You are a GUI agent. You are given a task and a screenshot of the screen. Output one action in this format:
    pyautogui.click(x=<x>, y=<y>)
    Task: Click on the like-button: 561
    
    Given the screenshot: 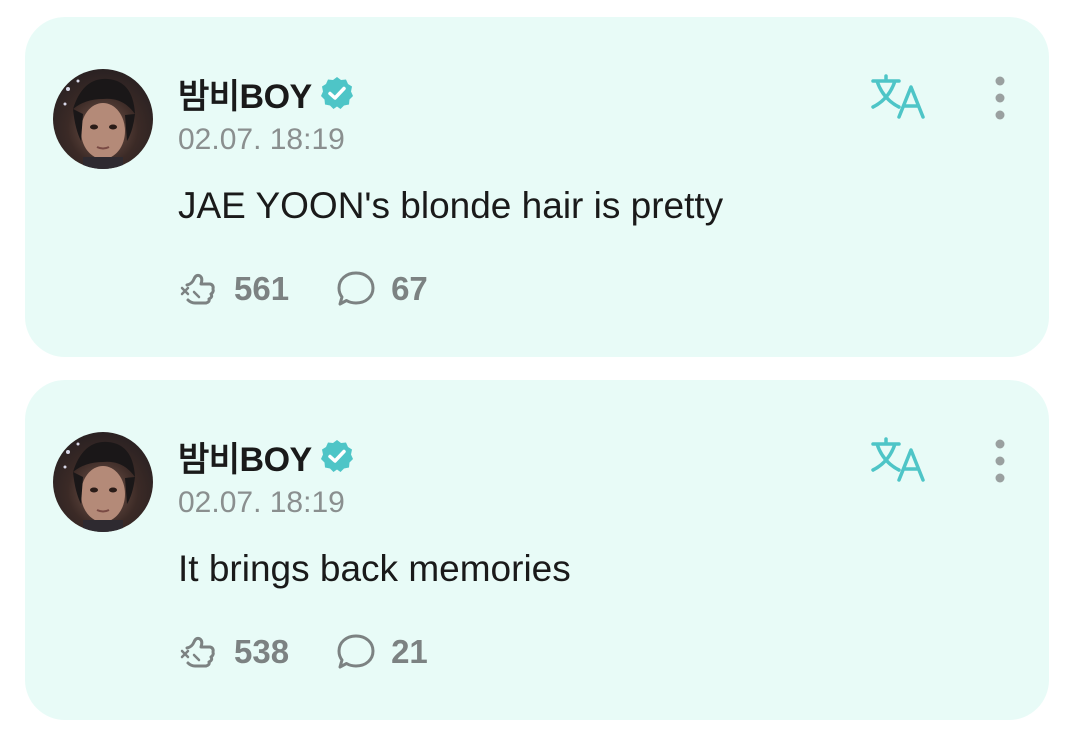 What is the action you would take?
    pyautogui.click(x=233, y=289)
    